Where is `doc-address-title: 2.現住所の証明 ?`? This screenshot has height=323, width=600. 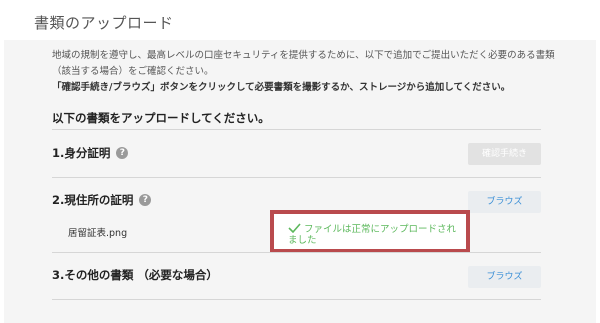 doc-address-title: 2.現住所の証明 ? is located at coordinates (102, 200).